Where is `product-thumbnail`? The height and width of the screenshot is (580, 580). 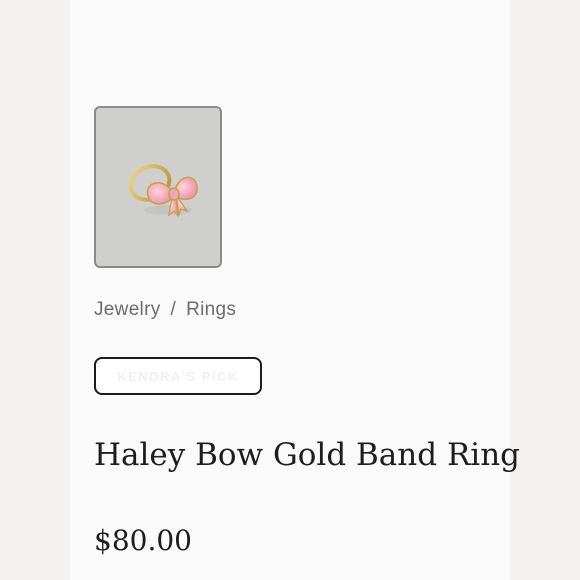
product-thumbnail is located at coordinates (158, 187).